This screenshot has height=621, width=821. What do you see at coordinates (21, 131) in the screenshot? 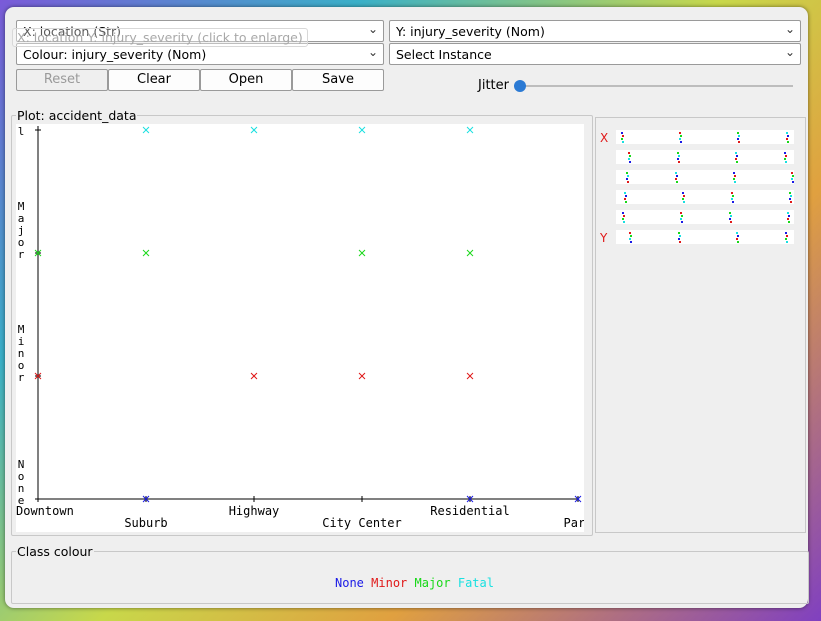
I see `y-tick-label: Fatal` at bounding box center [21, 131].